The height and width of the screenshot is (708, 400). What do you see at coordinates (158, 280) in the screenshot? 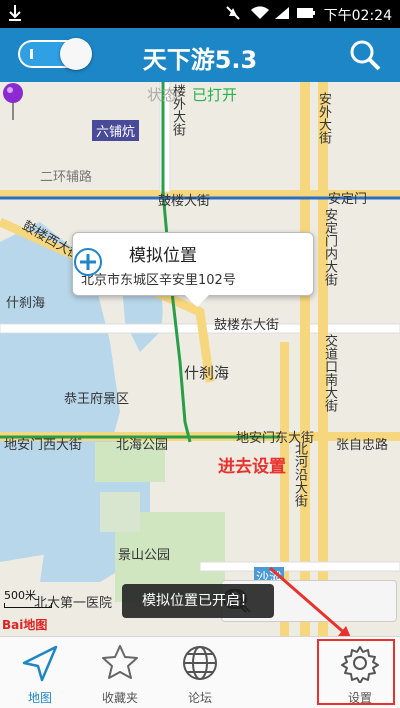
I see `callout-address: 北京市东城区辛安里102号` at bounding box center [158, 280].